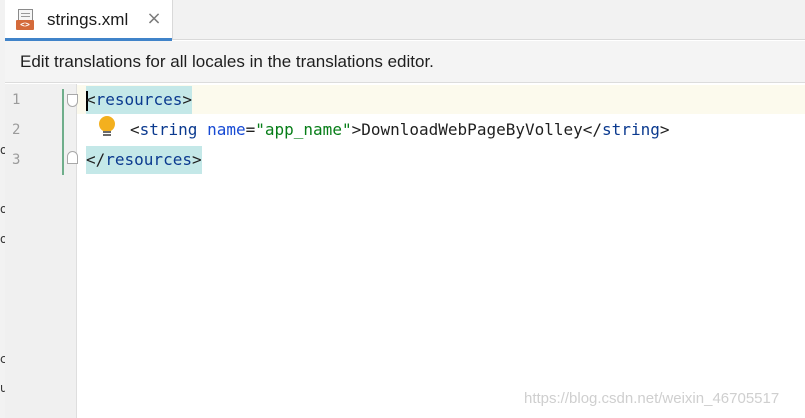  I want to click on close-tab-icon: ×, so click(154, 19).